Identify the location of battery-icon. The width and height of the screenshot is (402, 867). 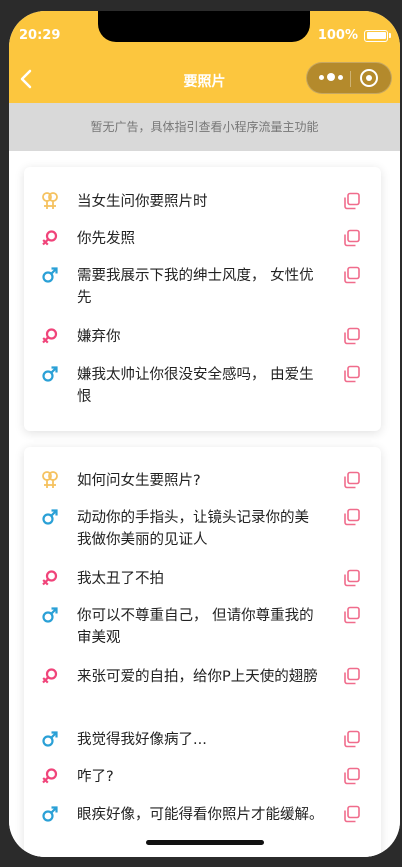
(377, 35).